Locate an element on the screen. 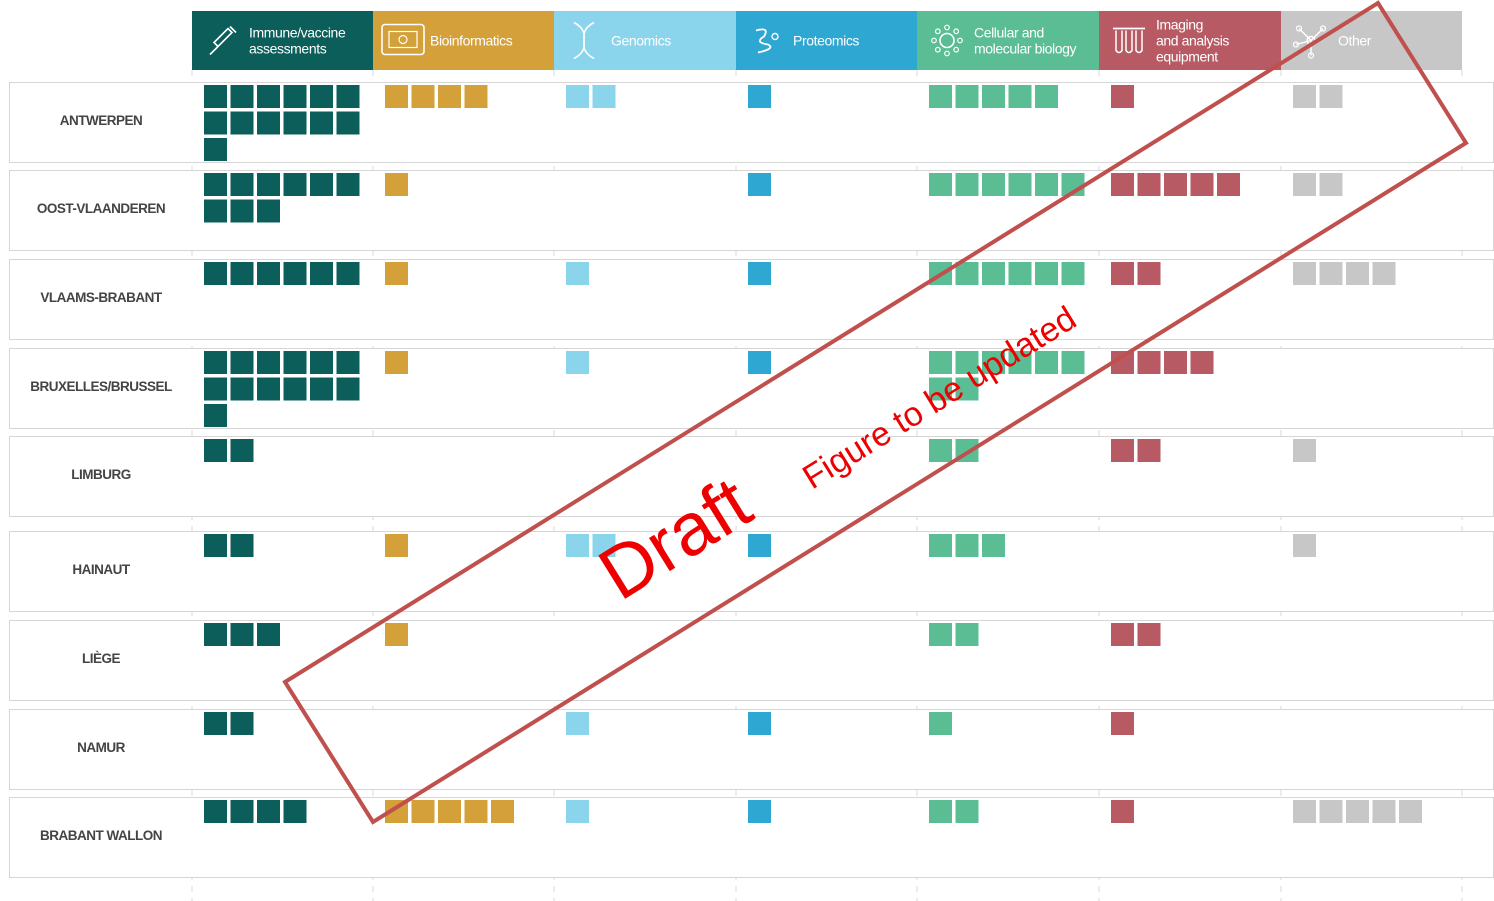 The image size is (1494, 901). row-label: NAMUR is located at coordinates (101, 747).